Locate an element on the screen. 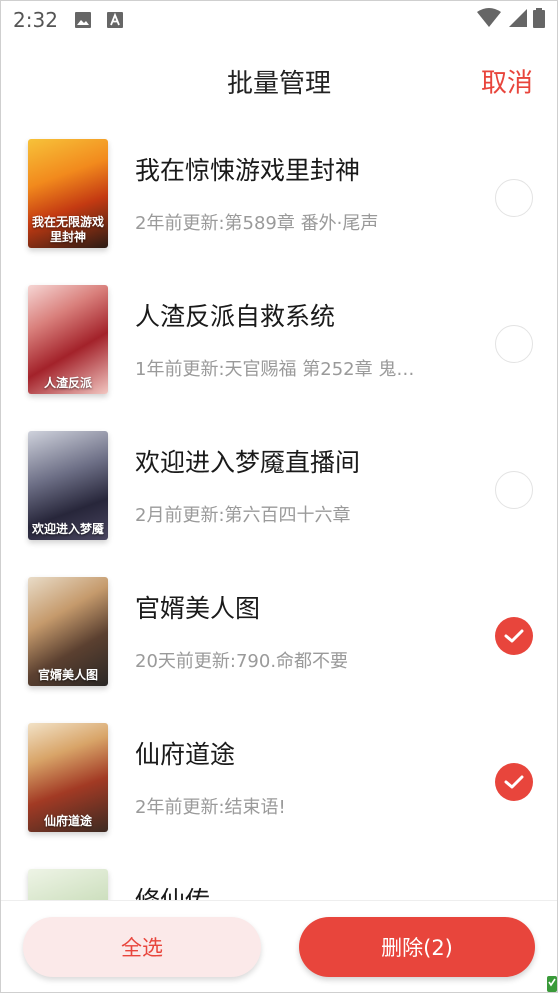 This screenshot has width=558, height=993. delete-button: 删除(2) is located at coordinates (417, 947).